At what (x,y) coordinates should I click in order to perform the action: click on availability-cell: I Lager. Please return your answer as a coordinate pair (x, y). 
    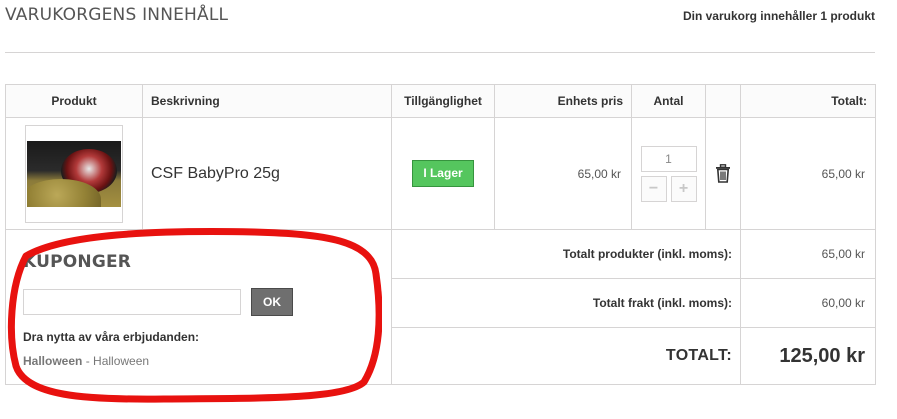
    Looking at the image, I should click on (443, 173).